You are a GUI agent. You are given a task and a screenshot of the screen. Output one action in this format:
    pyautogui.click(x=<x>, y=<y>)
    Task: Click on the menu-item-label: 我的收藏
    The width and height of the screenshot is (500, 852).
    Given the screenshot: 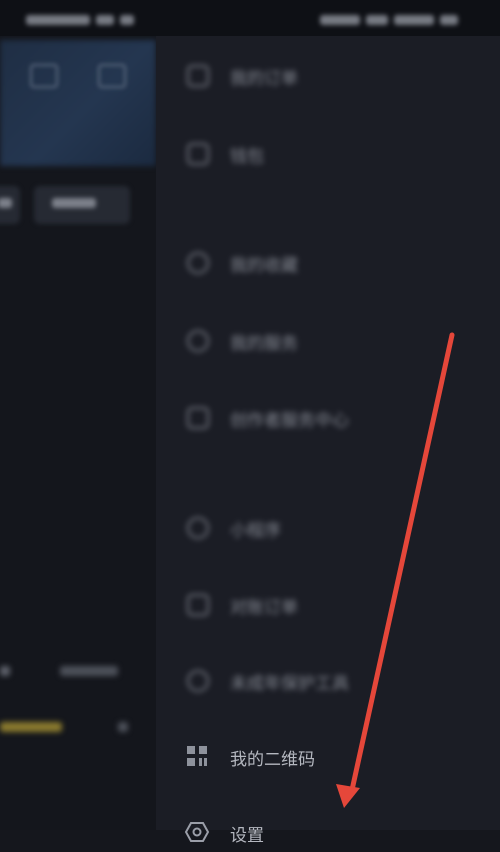 What is the action you would take?
    pyautogui.click(x=264, y=266)
    